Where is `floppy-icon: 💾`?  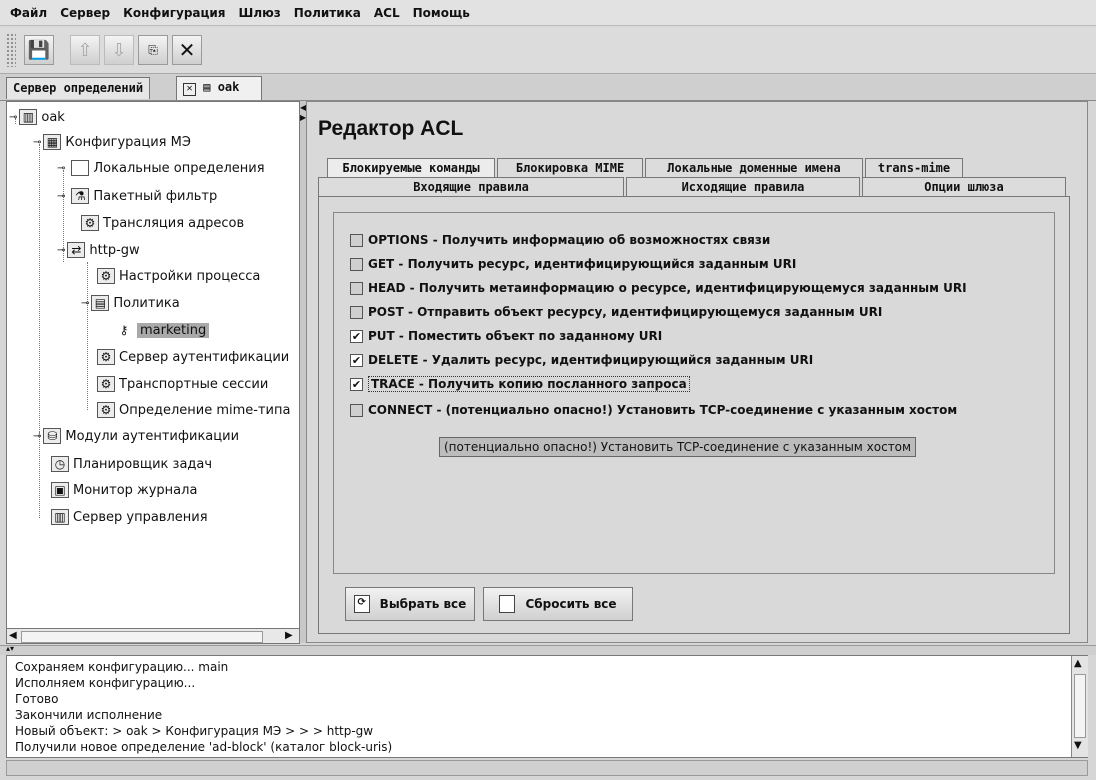 floppy-icon: 💾 is located at coordinates (39, 50).